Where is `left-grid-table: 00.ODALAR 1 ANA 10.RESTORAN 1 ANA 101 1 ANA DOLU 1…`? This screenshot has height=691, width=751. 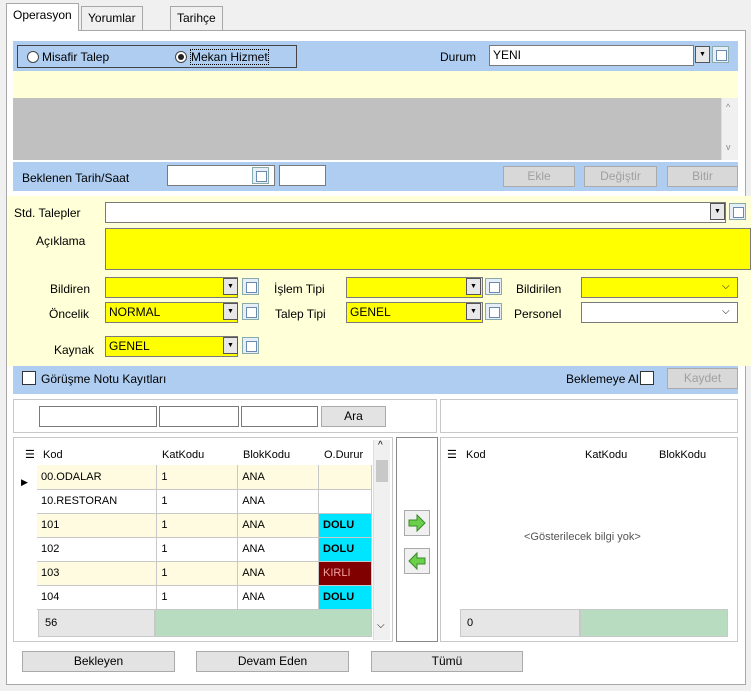 left-grid-table: 00.ODALAR 1 ANA 10.RESTORAN 1 ANA 101 1 ANA DOLU 1… is located at coordinates (204, 537).